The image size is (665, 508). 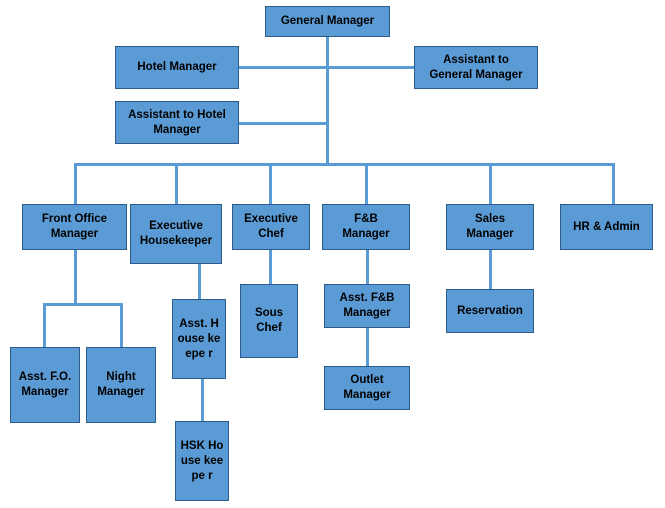 What do you see at coordinates (370, 67) in the screenshot?
I see `connector-stub-gm-asst-gm` at bounding box center [370, 67].